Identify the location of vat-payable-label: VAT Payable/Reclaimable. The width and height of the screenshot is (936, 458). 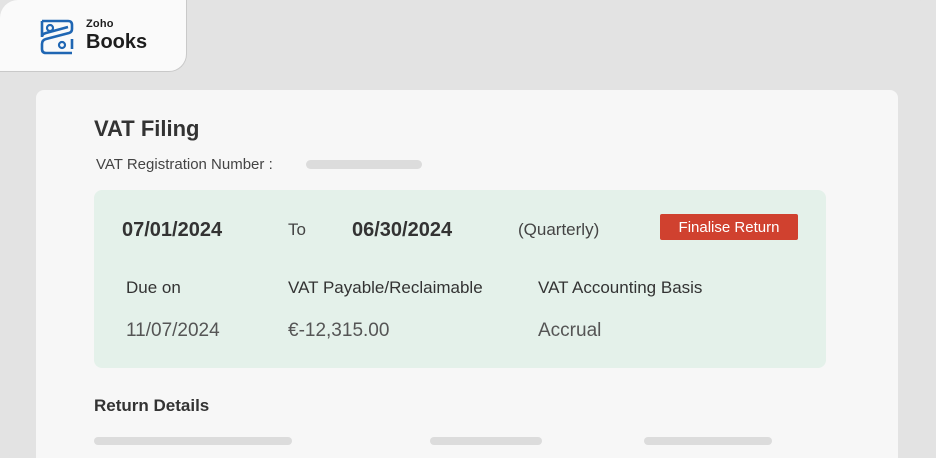
(385, 287).